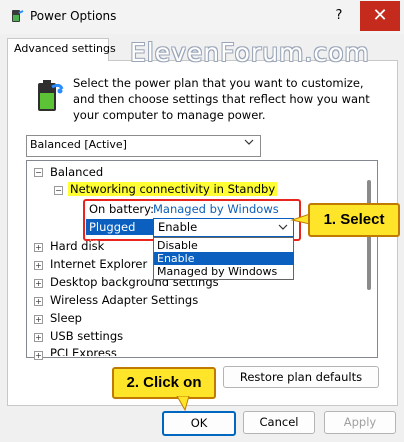 The height and width of the screenshot is (442, 404). I want to click on tree-item: USB settings, so click(86, 336).